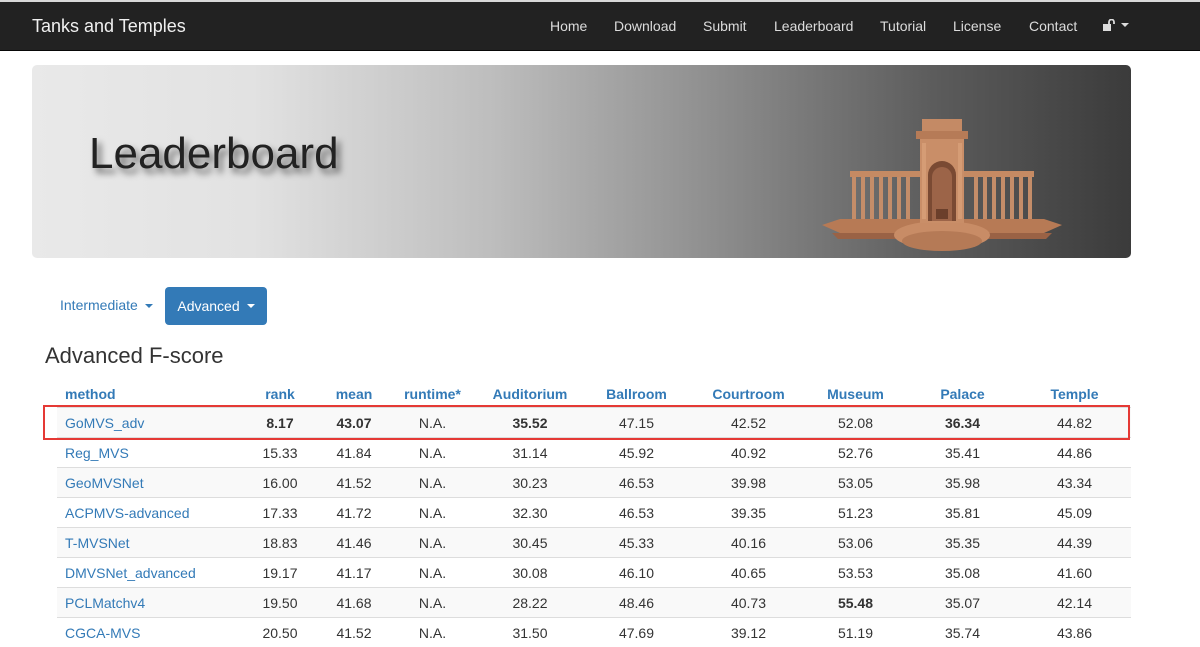  Describe the element at coordinates (748, 543) in the screenshot. I see `cell-courtroom: 40.16` at that location.